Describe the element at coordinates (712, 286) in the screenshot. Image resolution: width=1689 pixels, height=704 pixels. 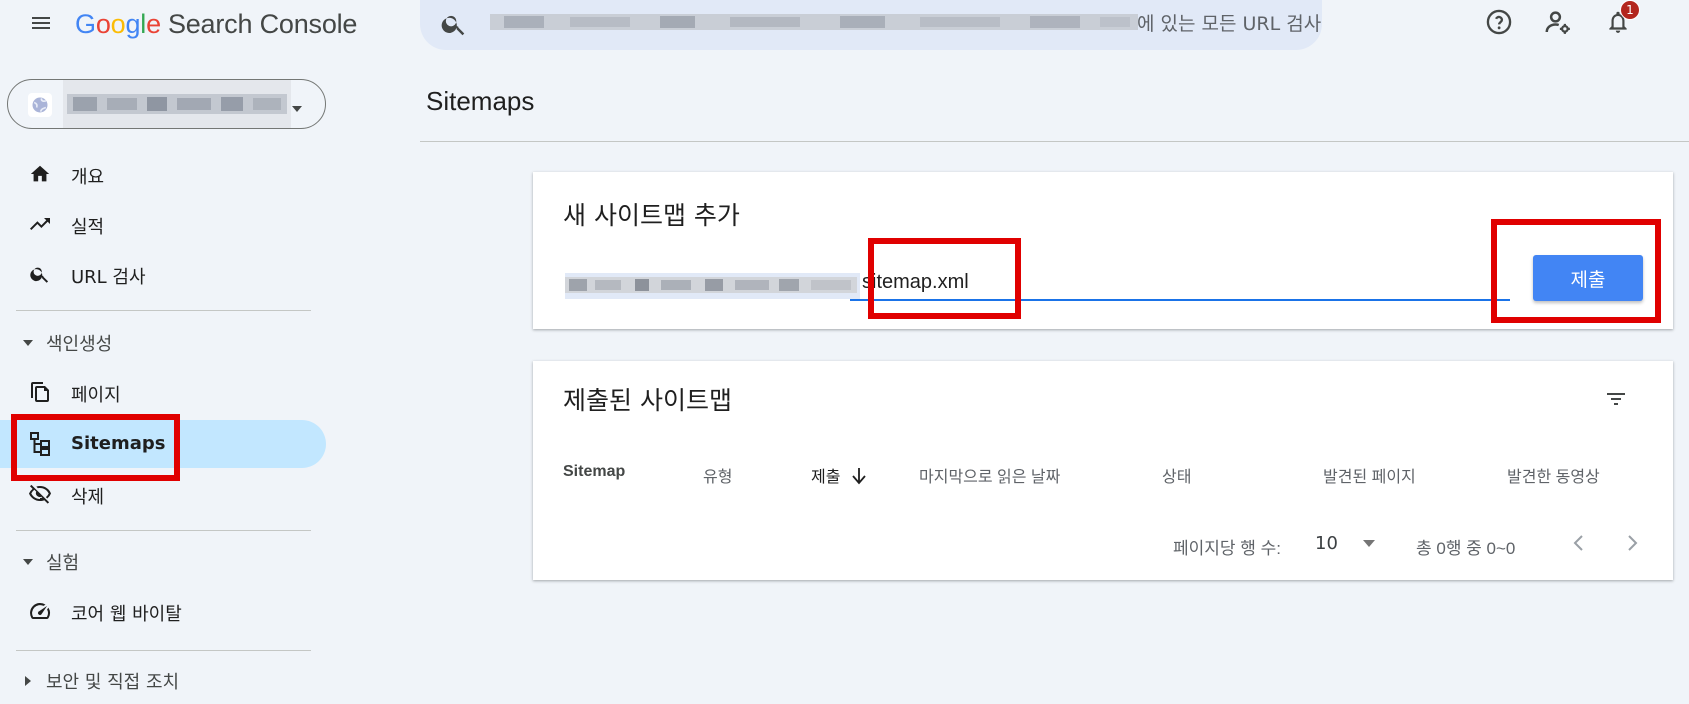
I see `redacted-site-url-prefix` at that location.